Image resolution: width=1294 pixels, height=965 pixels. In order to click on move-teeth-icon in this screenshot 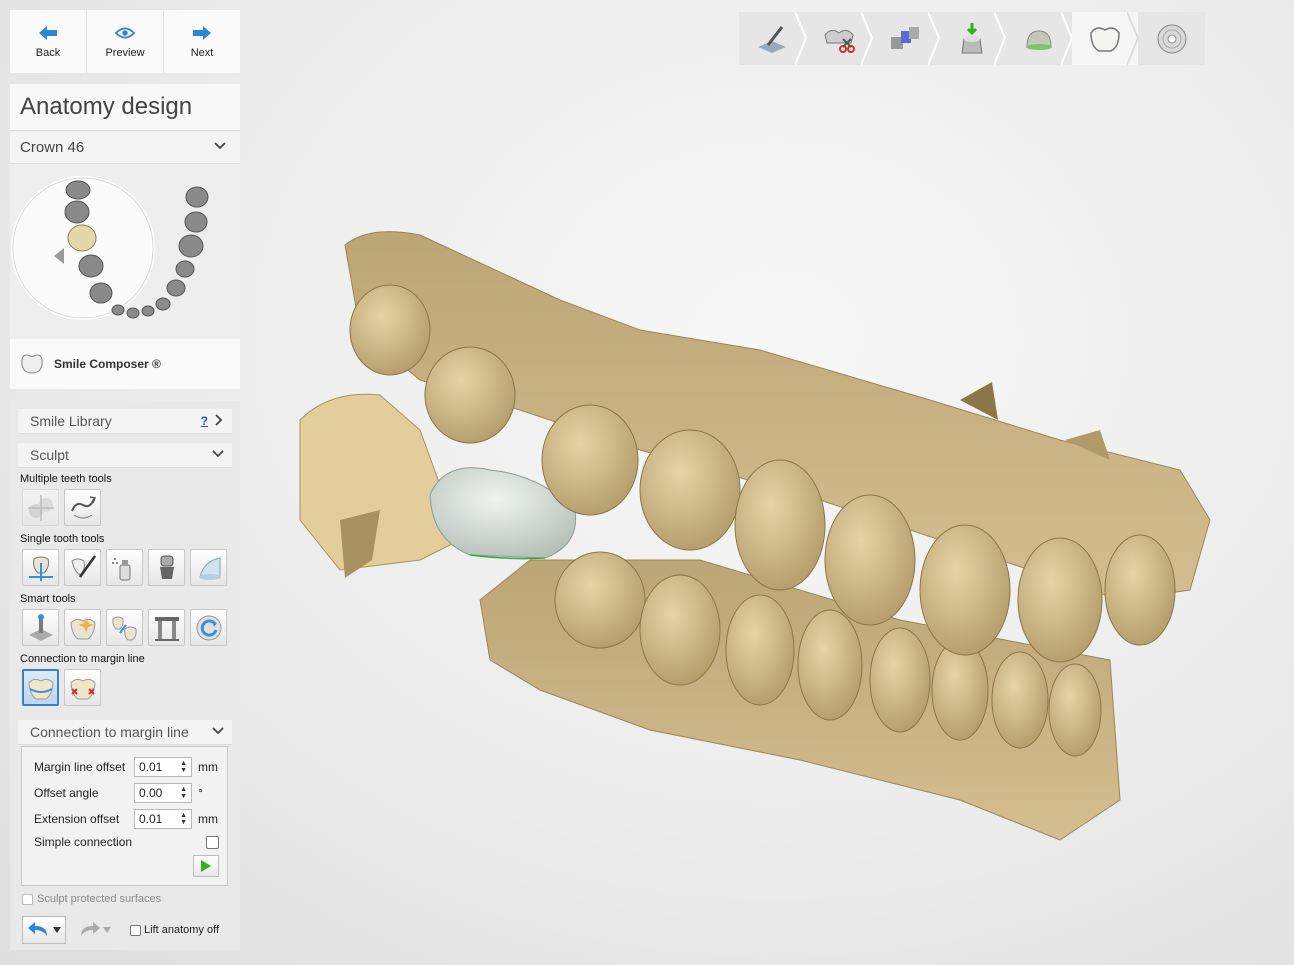, I will do `click(40, 507)`.